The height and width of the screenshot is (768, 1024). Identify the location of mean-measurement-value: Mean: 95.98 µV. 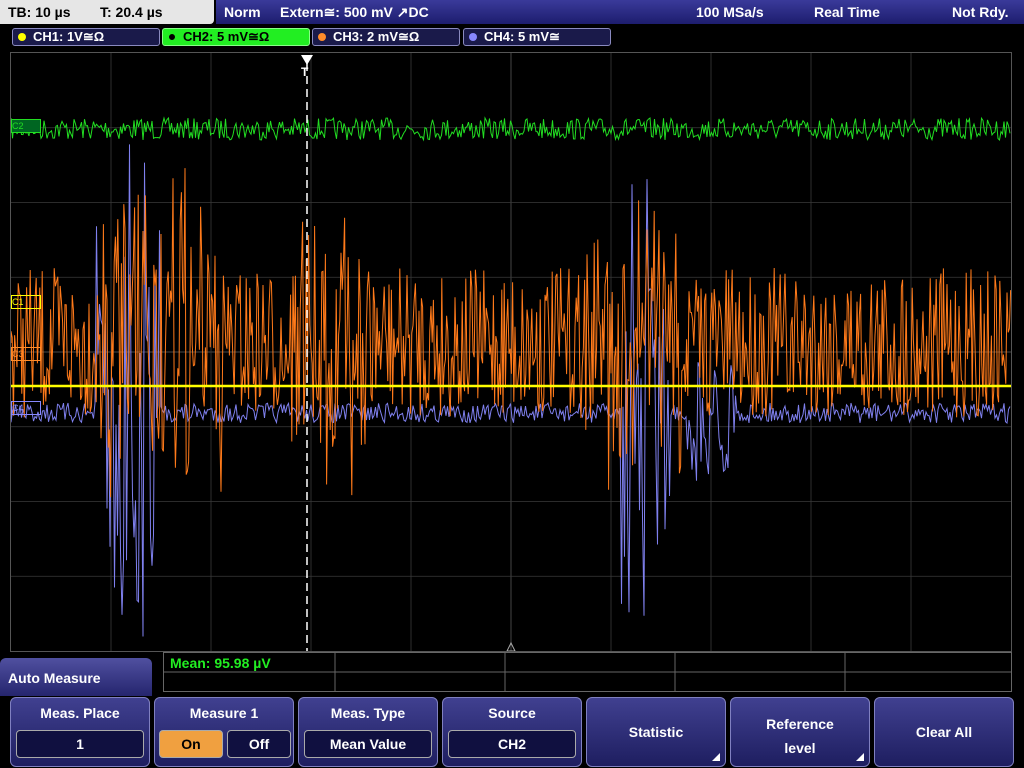
(220, 663).